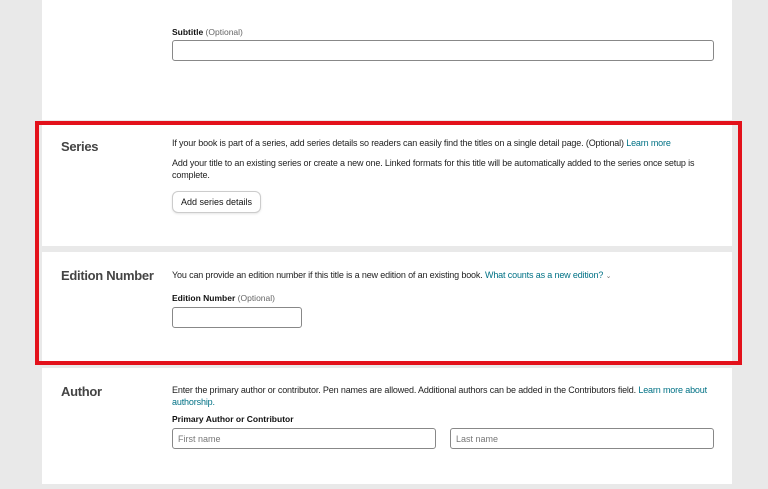  Describe the element at coordinates (81, 391) in the screenshot. I see `author-heading: Author` at that location.